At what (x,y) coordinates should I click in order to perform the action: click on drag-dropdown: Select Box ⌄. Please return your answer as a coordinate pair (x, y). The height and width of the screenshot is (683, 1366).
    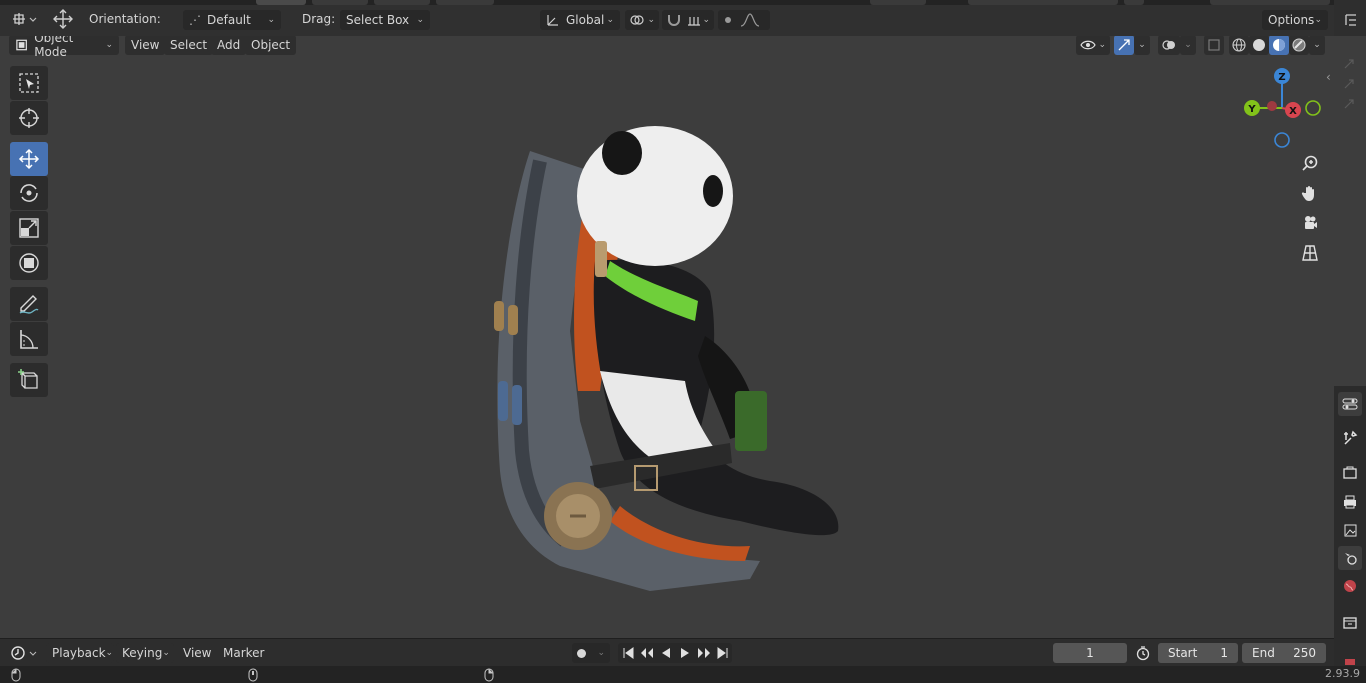
    Looking at the image, I should click on (385, 20).